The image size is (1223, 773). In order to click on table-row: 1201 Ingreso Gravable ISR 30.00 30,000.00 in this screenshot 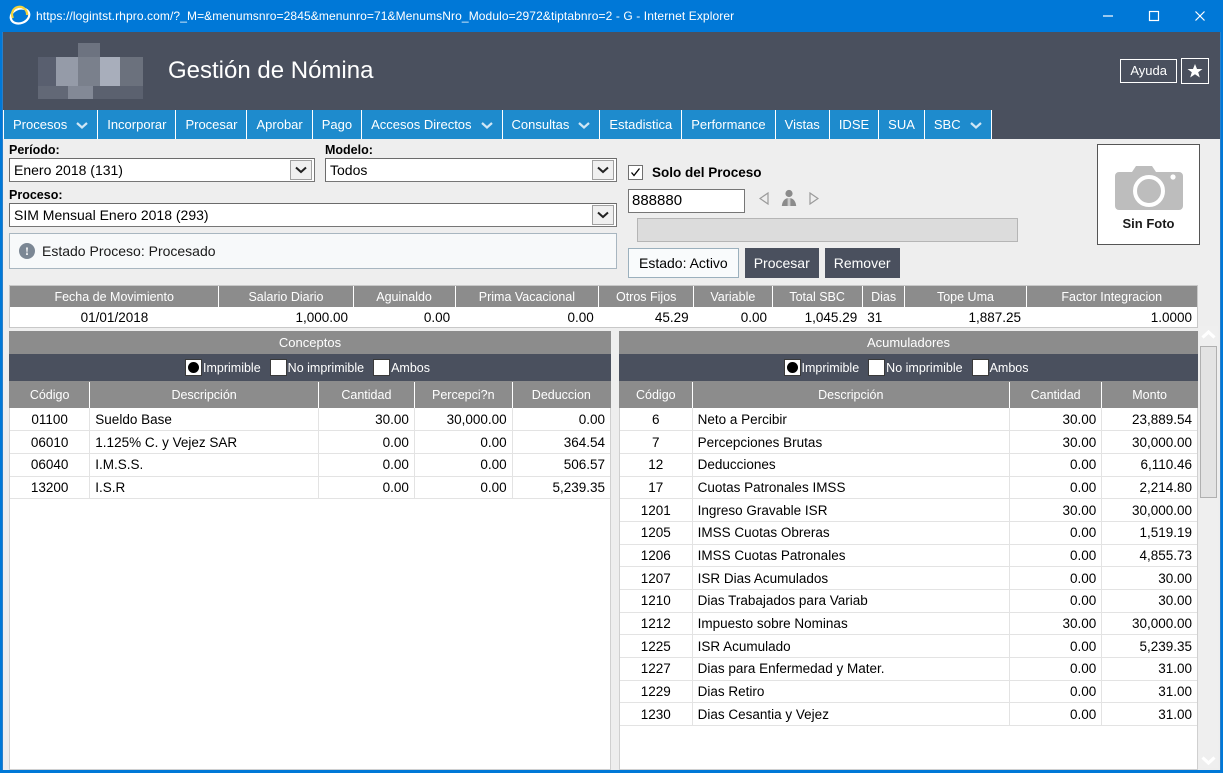, I will do `click(908, 510)`.